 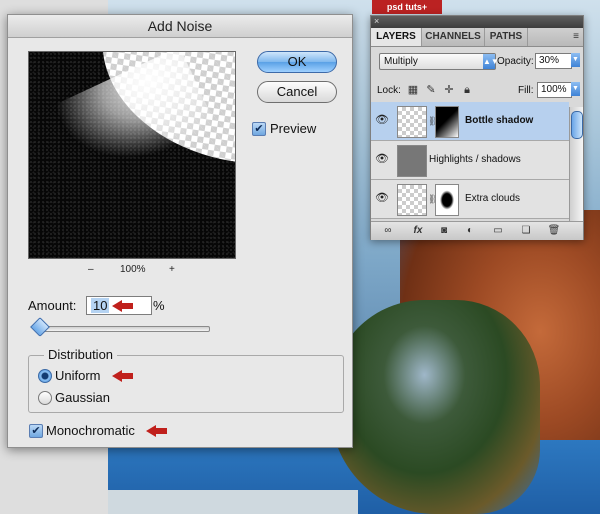 What do you see at coordinates (91, 269) in the screenshot?
I see `zoom-out-button: –` at bounding box center [91, 269].